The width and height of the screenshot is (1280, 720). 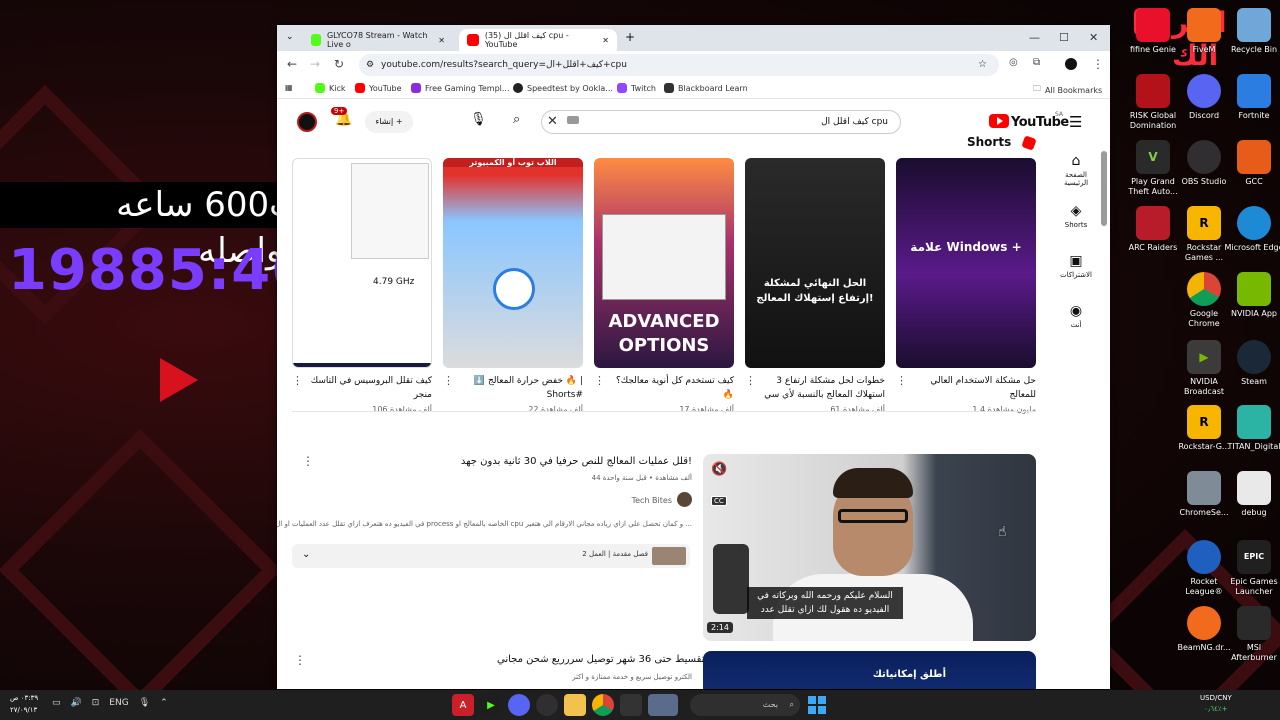 I want to click on mute-icon: 🔇, so click(x=719, y=469).